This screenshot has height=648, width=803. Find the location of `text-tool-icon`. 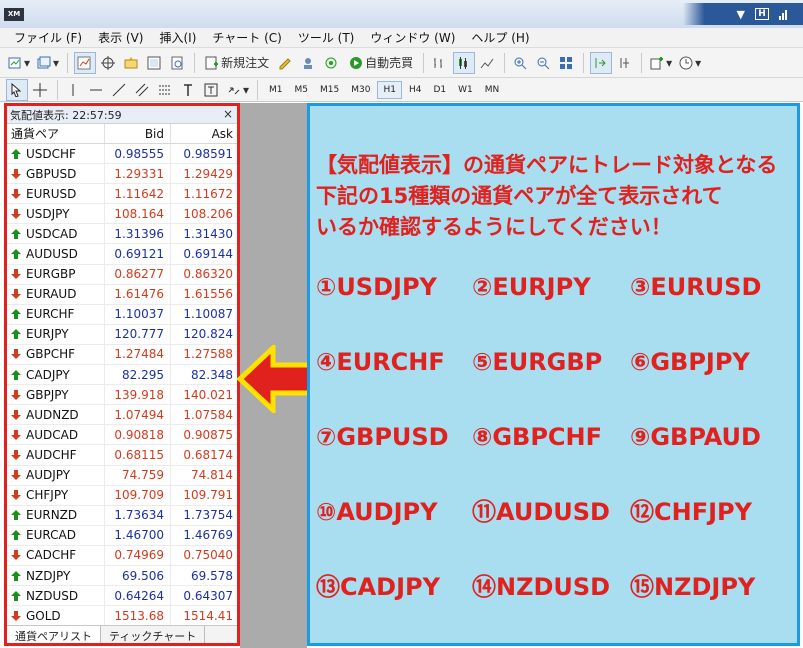

text-tool-icon is located at coordinates (189, 90).